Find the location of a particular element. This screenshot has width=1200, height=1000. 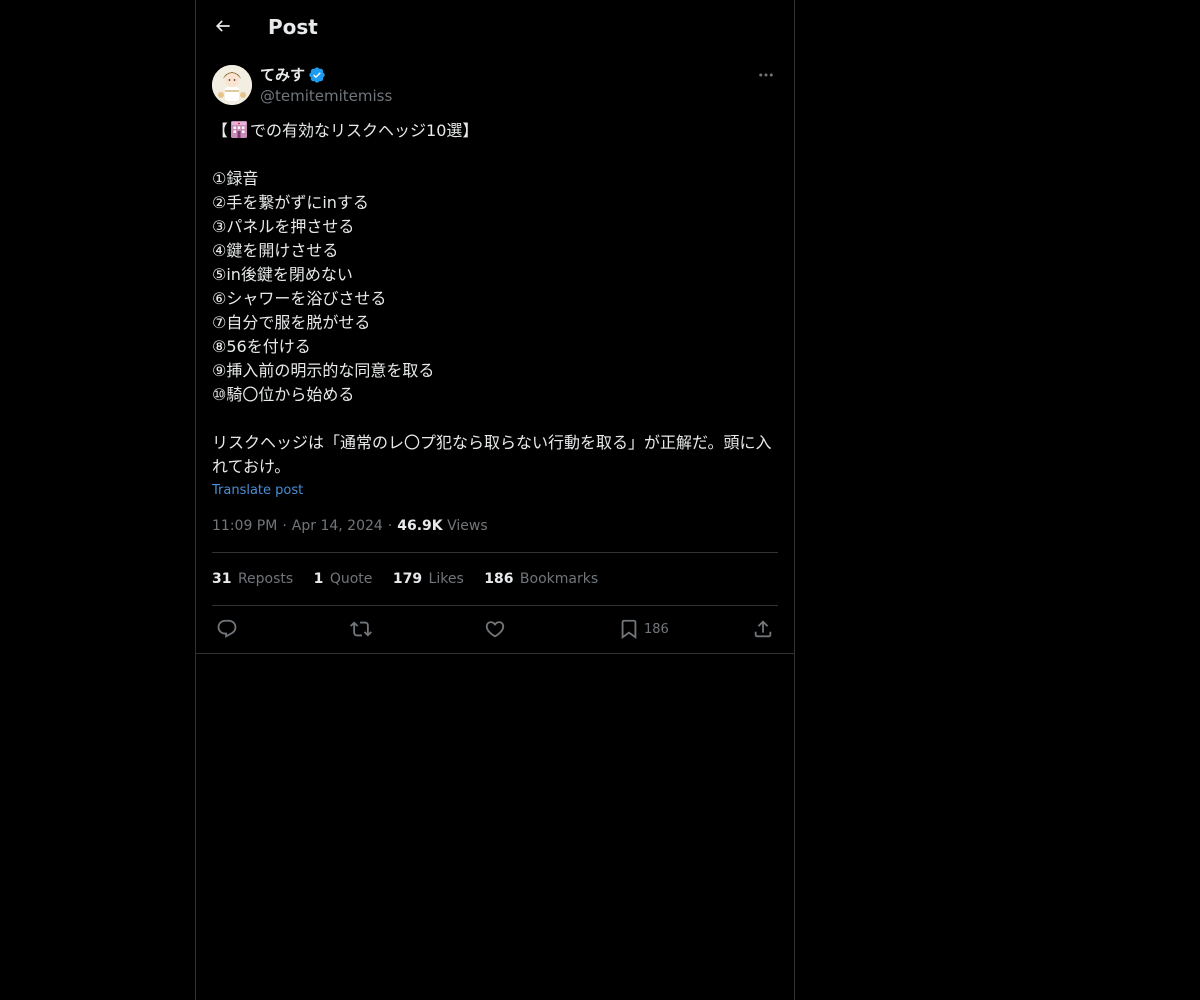

list-item: ④鍵を開けさせる is located at coordinates (275, 250).